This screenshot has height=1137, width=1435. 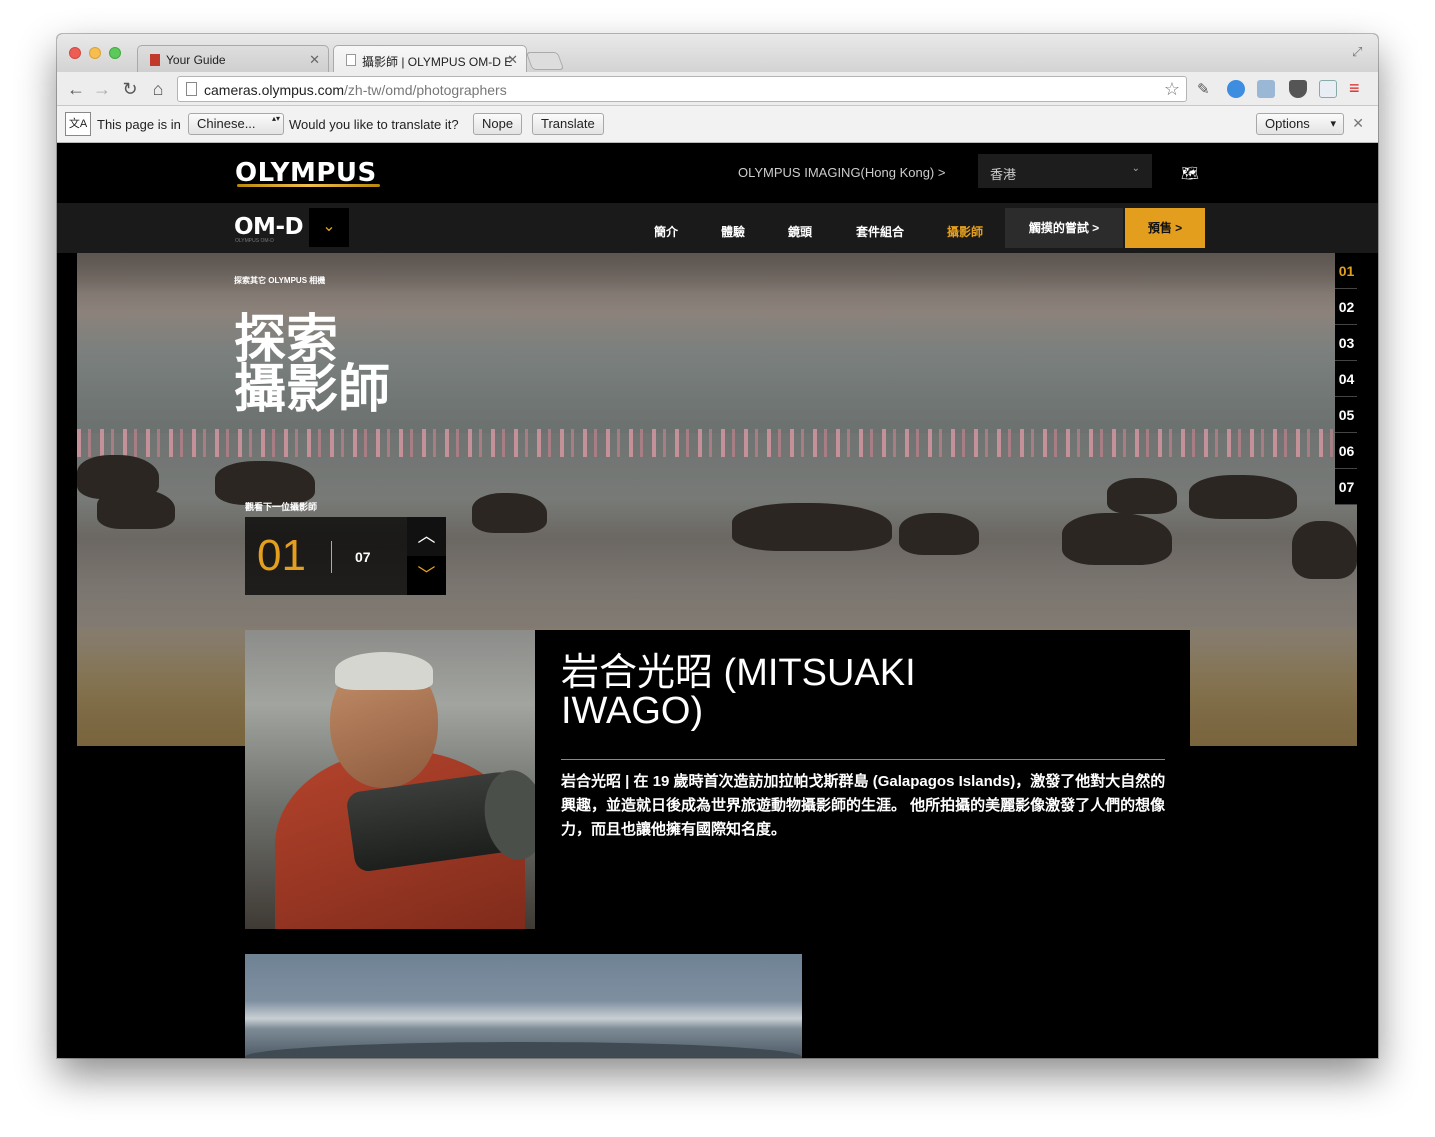 I want to click on omd-logo: OM-D, so click(x=269, y=227).